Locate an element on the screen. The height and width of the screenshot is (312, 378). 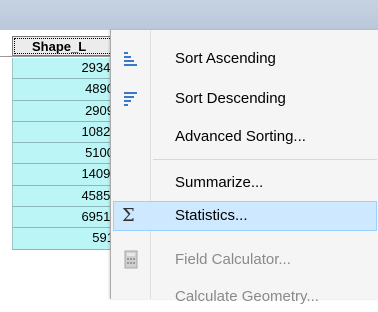
sort-descending-icon is located at coordinates (130, 99).